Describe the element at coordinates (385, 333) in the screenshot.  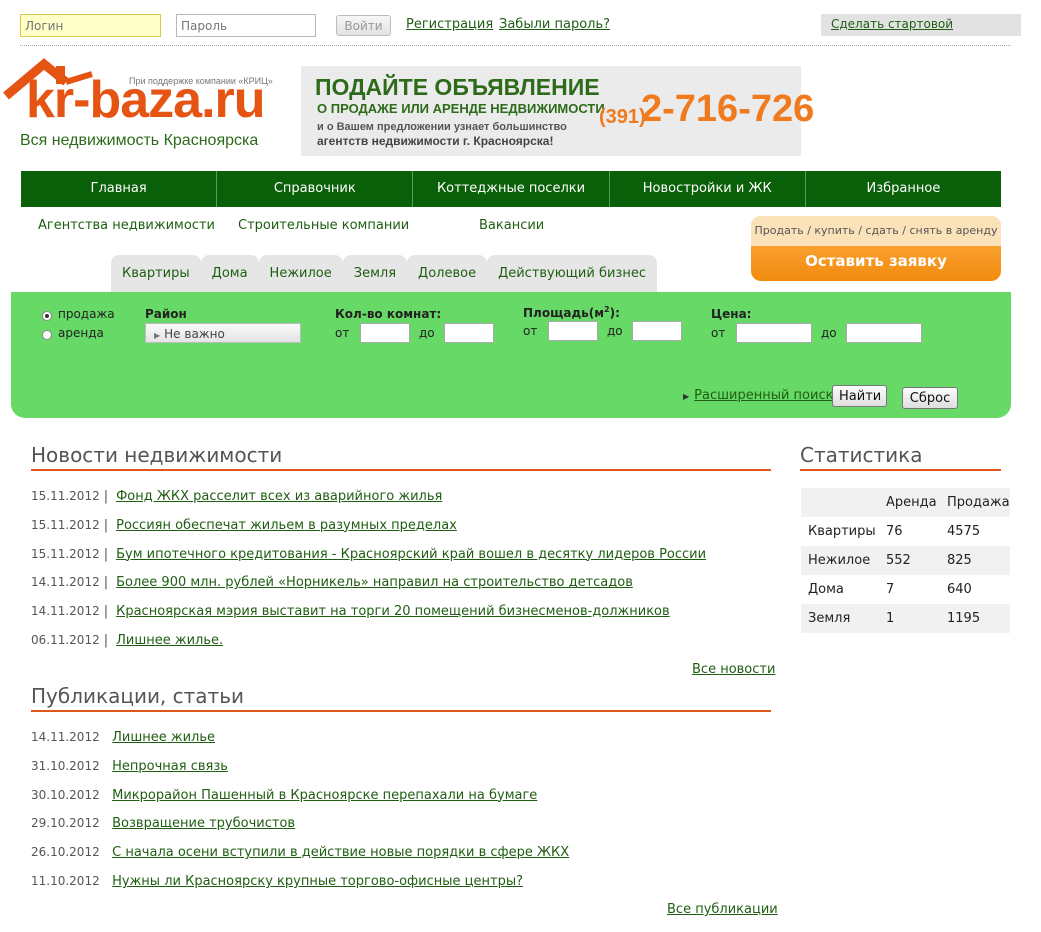
I see `rooms-from-input` at that location.